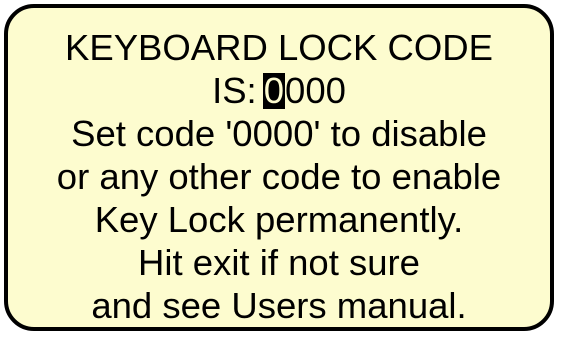 The height and width of the screenshot is (339, 562). I want to click on instruction-line-disable: Set code '0000' to disable, so click(279, 133).